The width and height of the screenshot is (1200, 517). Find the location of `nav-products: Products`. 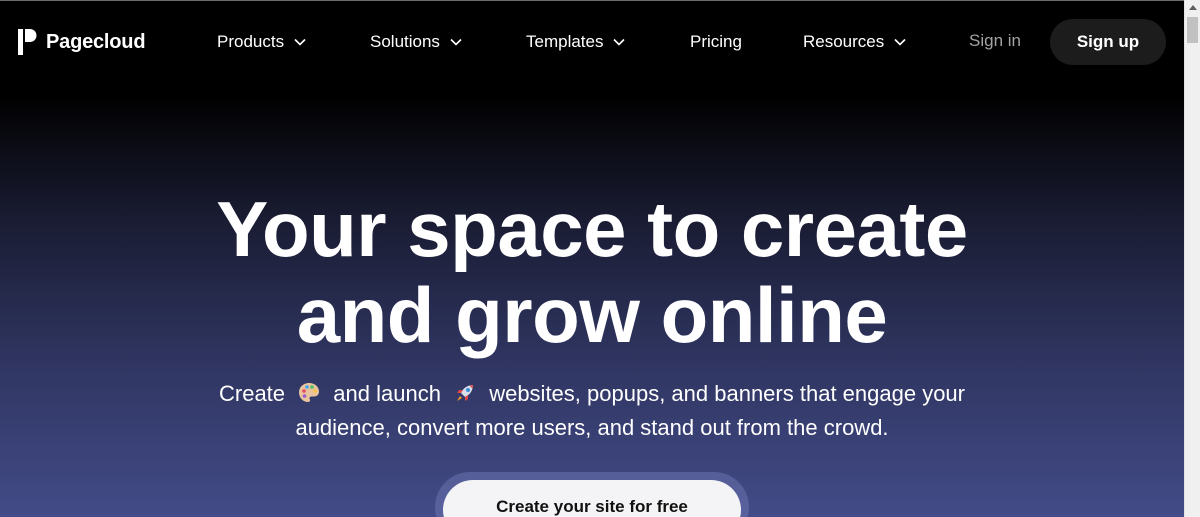

nav-products: Products is located at coordinates (261, 42).